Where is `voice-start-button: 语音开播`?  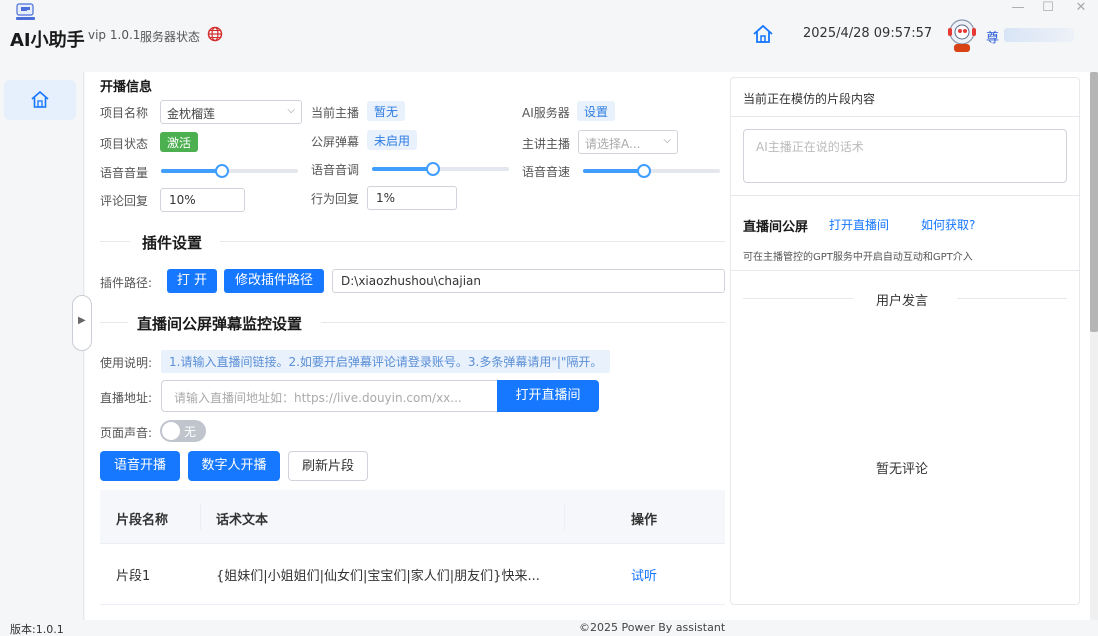 voice-start-button: 语音开播 is located at coordinates (140, 466).